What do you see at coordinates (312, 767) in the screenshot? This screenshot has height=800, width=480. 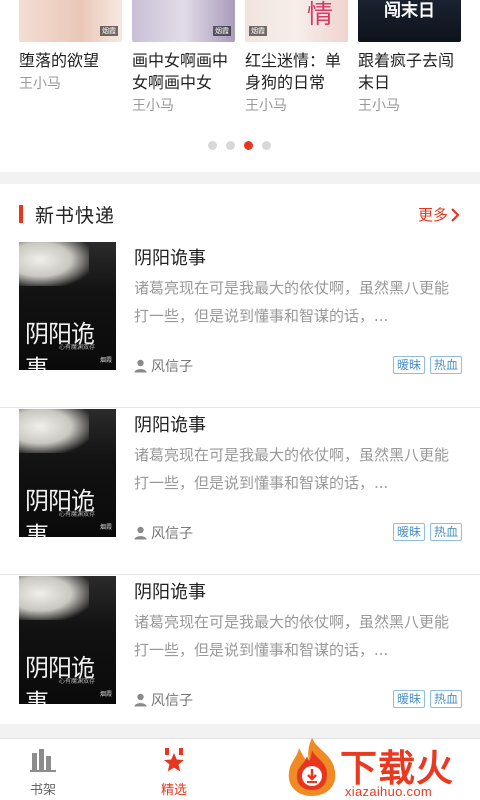 I see `flame-logo-icon` at bounding box center [312, 767].